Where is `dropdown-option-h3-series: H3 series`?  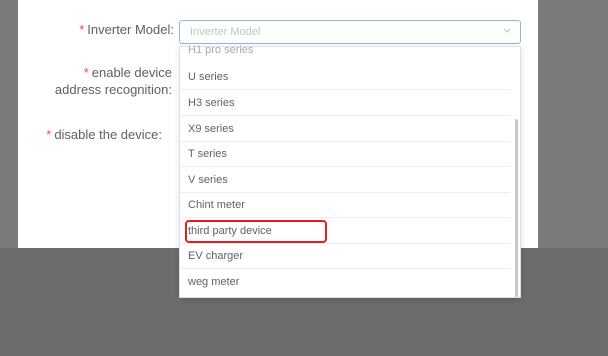
dropdown-option-h3-series: H3 series is located at coordinates (345, 103).